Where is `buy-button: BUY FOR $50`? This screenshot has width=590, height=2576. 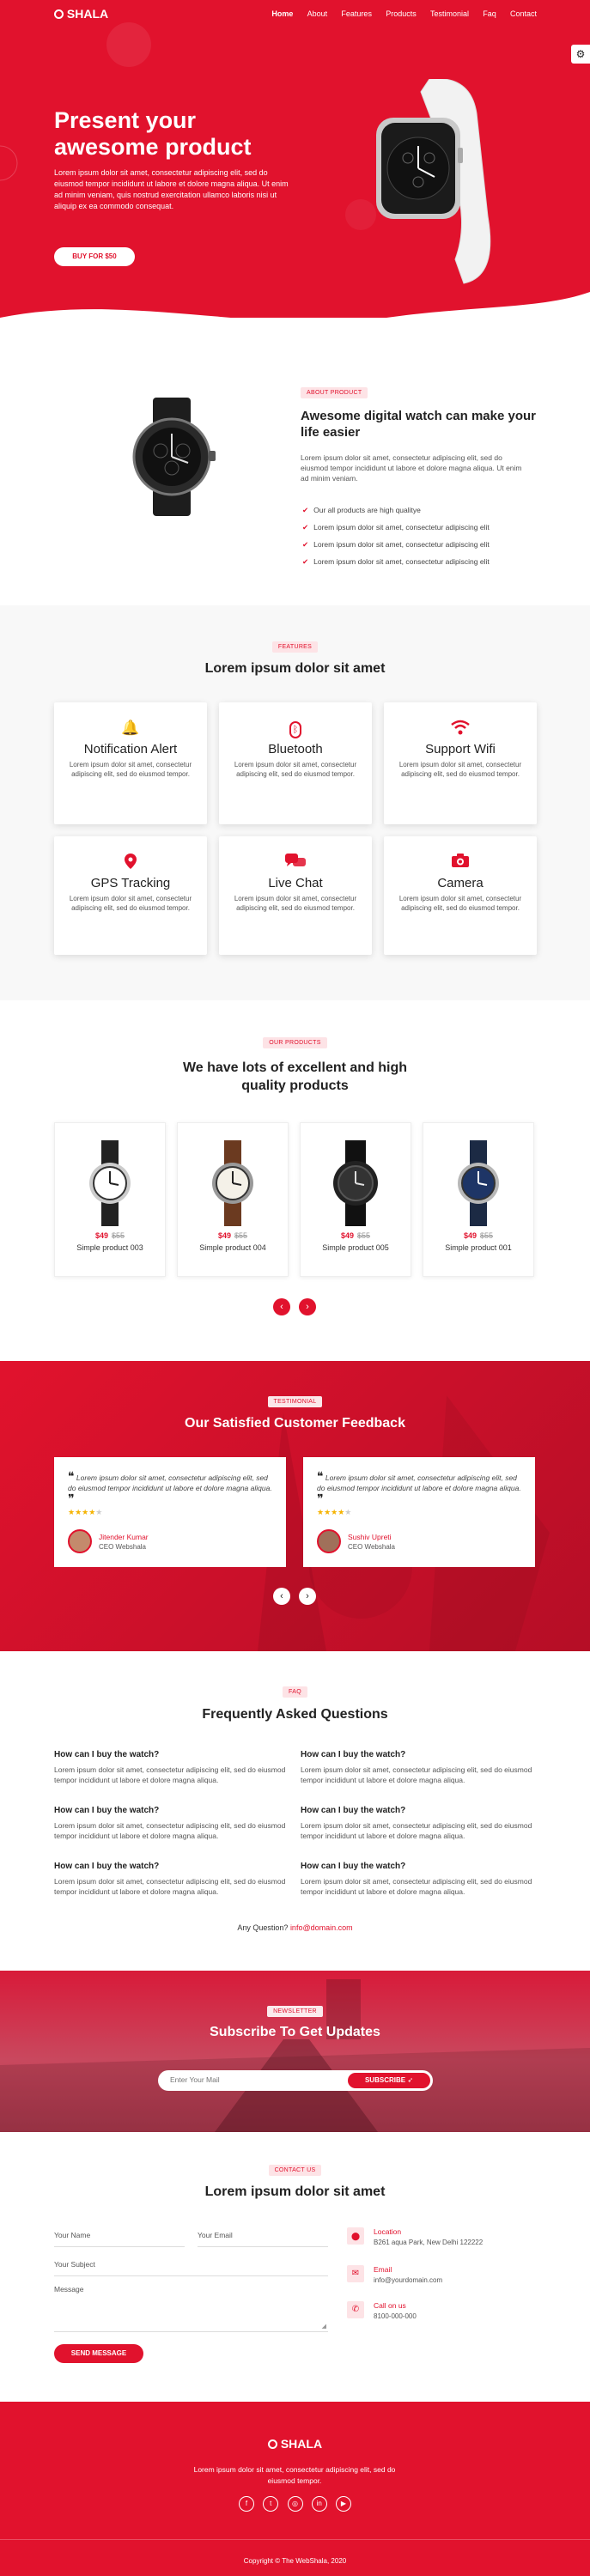
buy-button: BUY FOR $50 is located at coordinates (94, 257).